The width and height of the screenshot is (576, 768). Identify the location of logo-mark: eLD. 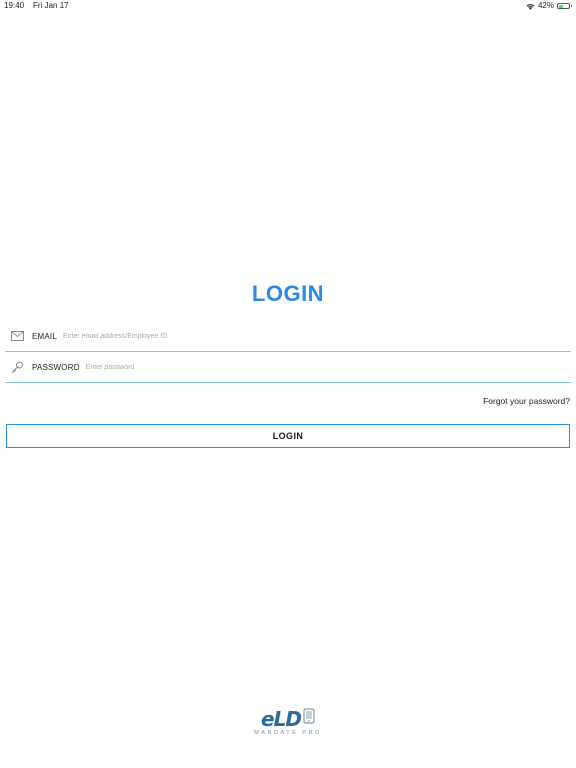
(288, 718).